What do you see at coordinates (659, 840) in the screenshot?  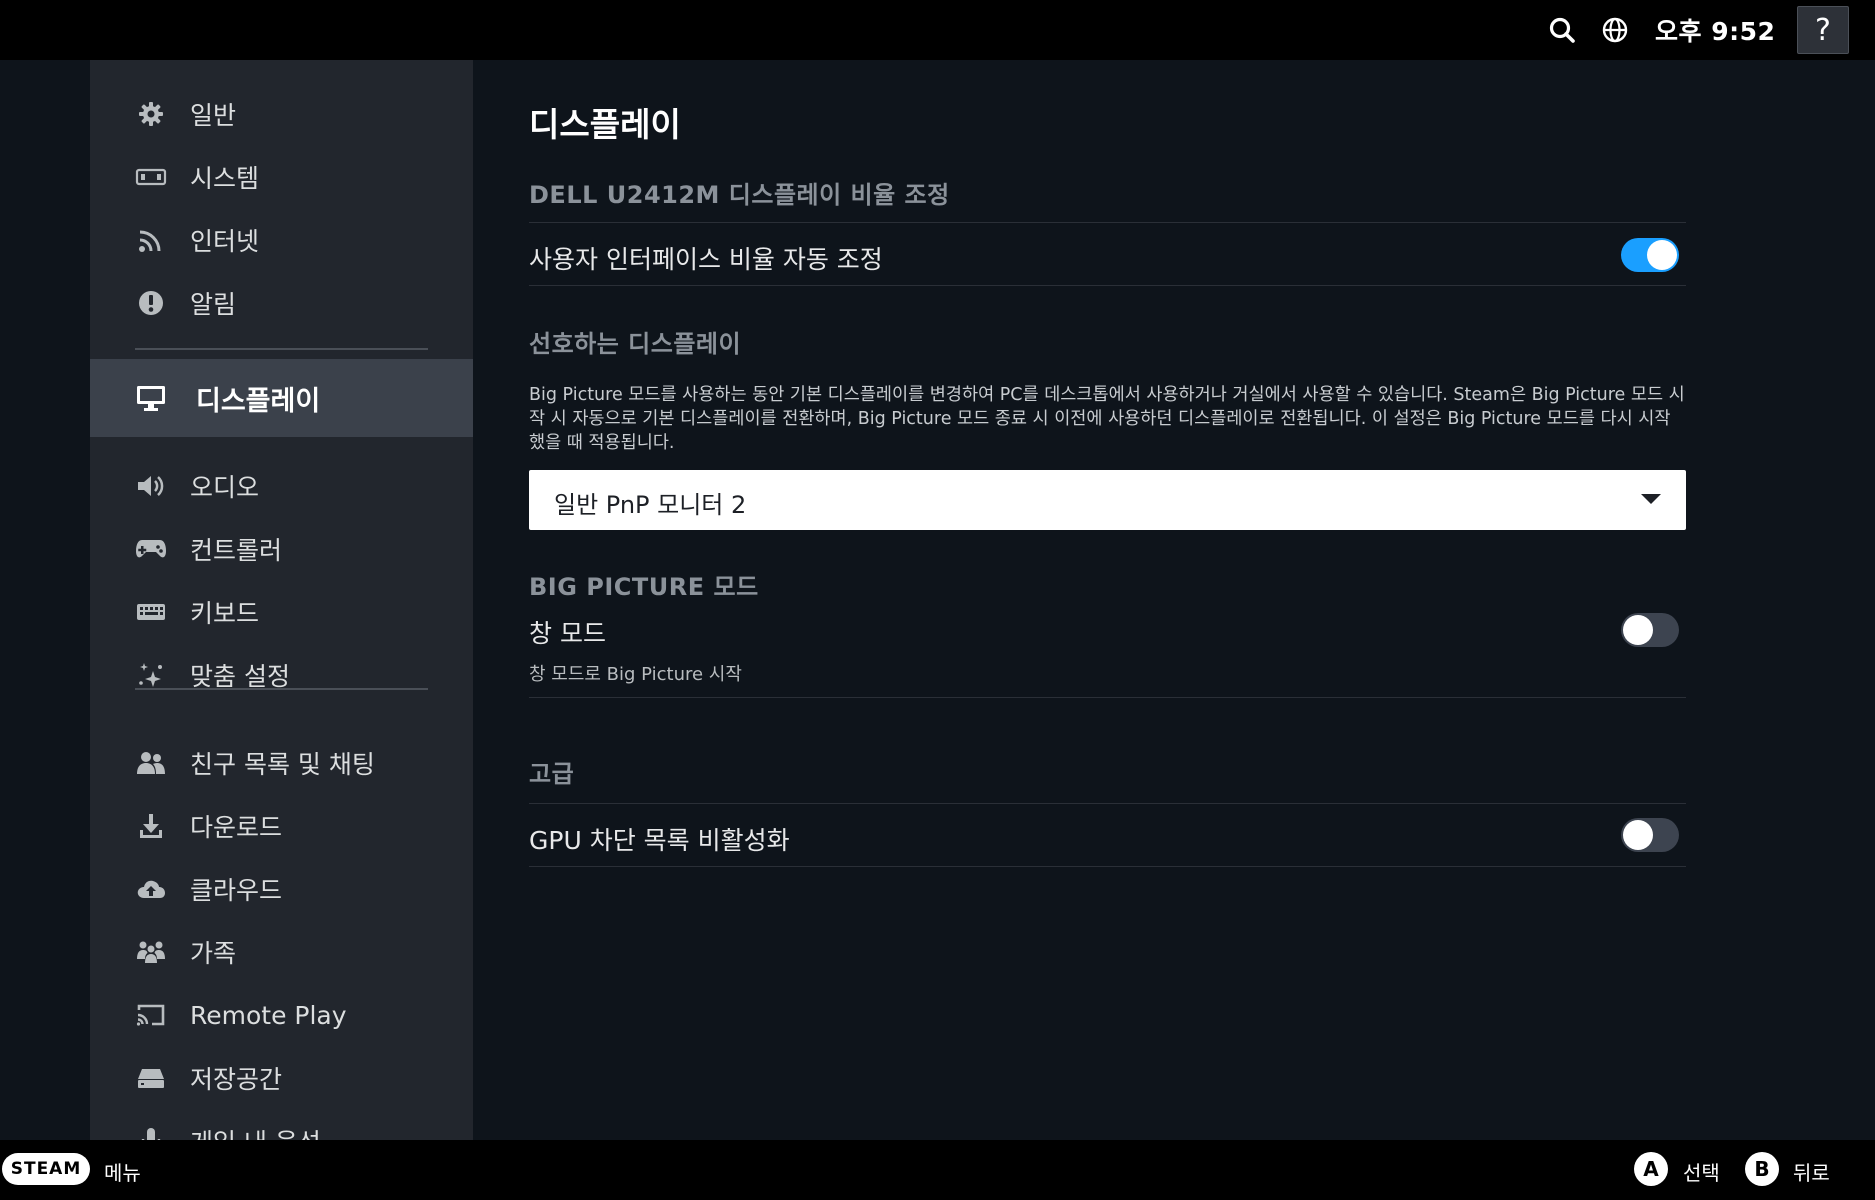 I see `gpu-blocklist-label: GPU 차단 목록 비활성화` at bounding box center [659, 840].